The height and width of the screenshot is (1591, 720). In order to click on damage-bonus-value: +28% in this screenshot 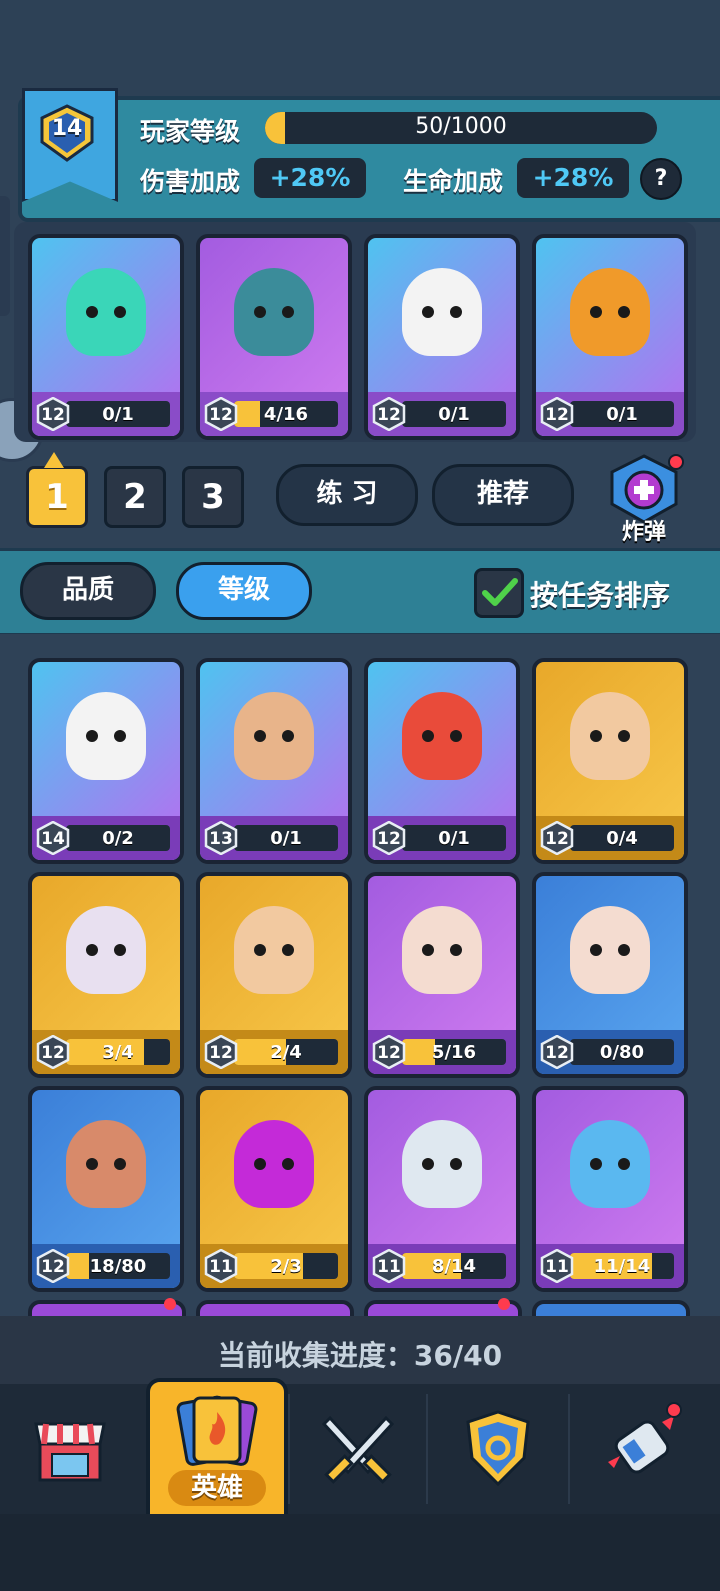, I will do `click(310, 178)`.